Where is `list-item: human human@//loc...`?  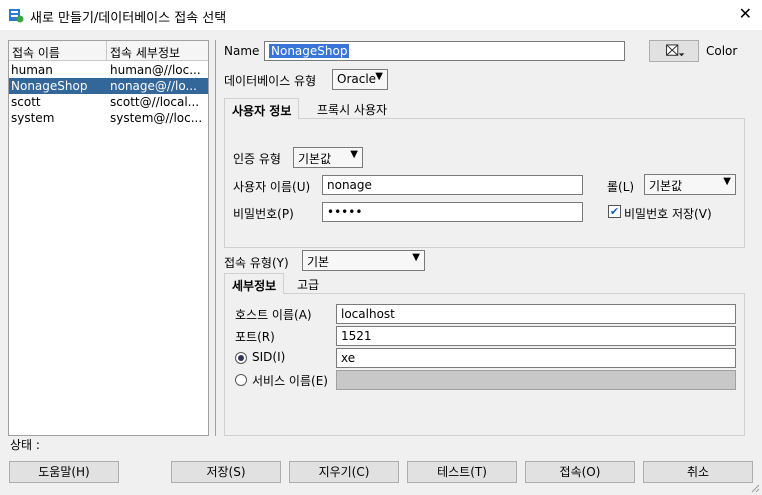
list-item: human human@//loc... is located at coordinates (108, 70).